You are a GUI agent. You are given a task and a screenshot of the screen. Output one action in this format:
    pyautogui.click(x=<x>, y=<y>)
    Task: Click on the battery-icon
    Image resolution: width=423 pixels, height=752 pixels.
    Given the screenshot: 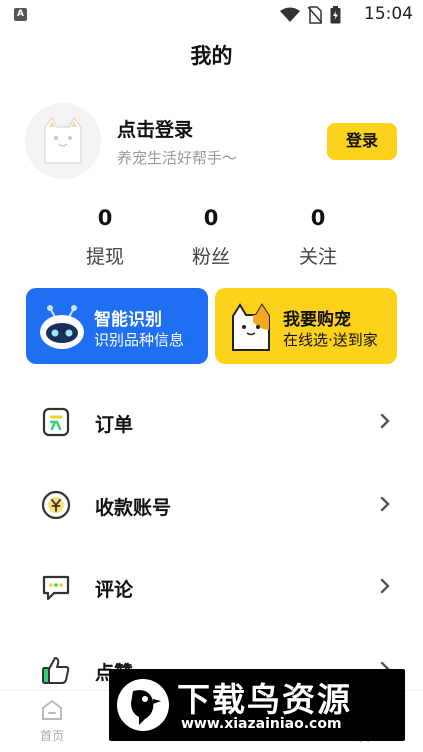 What is the action you would take?
    pyautogui.click(x=335, y=15)
    